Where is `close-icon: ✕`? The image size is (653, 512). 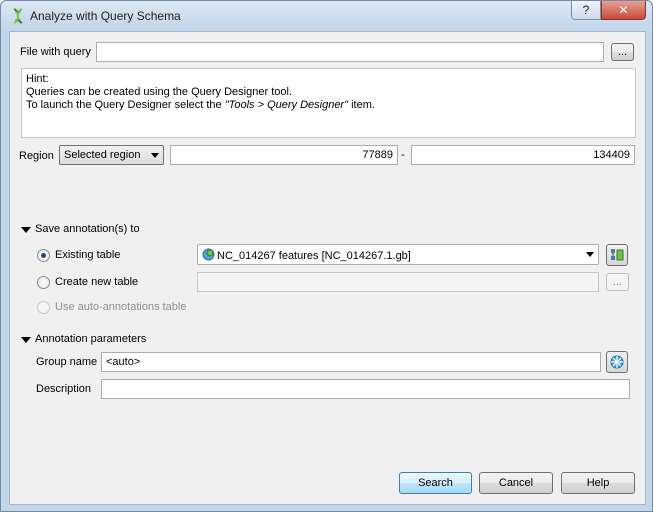
close-icon: ✕ is located at coordinates (623, 10).